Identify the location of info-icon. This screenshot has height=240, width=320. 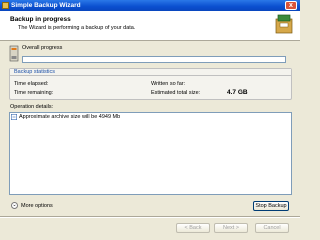
(14, 117).